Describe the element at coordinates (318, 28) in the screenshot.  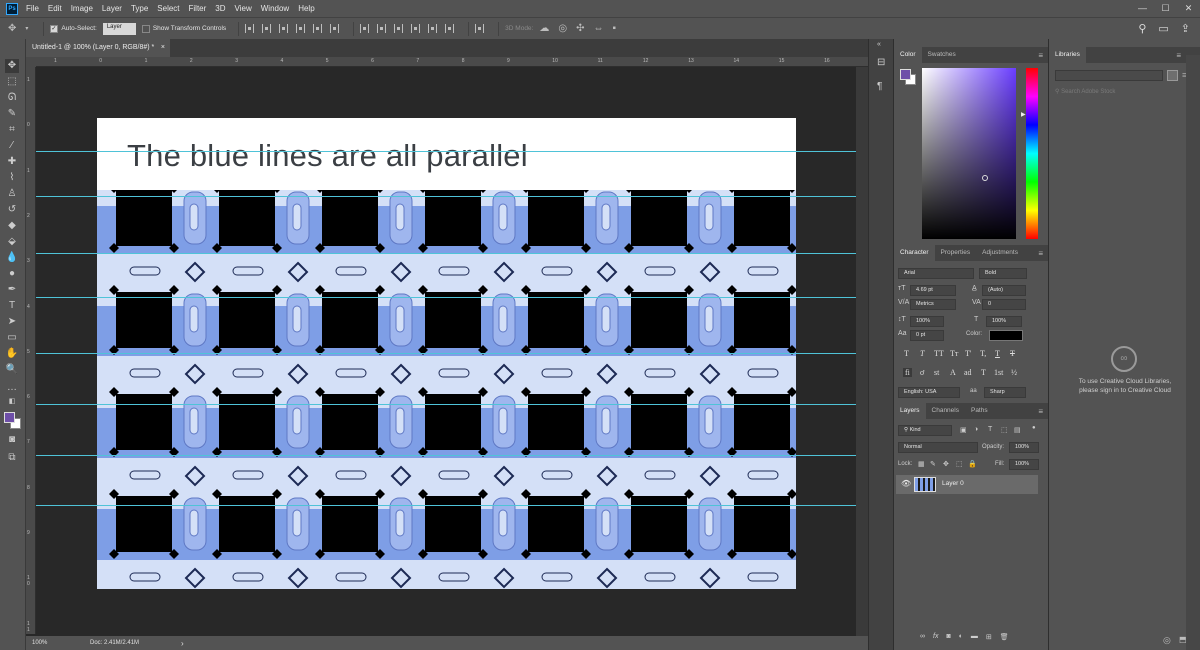
I see `align-hcenter-icon` at that location.